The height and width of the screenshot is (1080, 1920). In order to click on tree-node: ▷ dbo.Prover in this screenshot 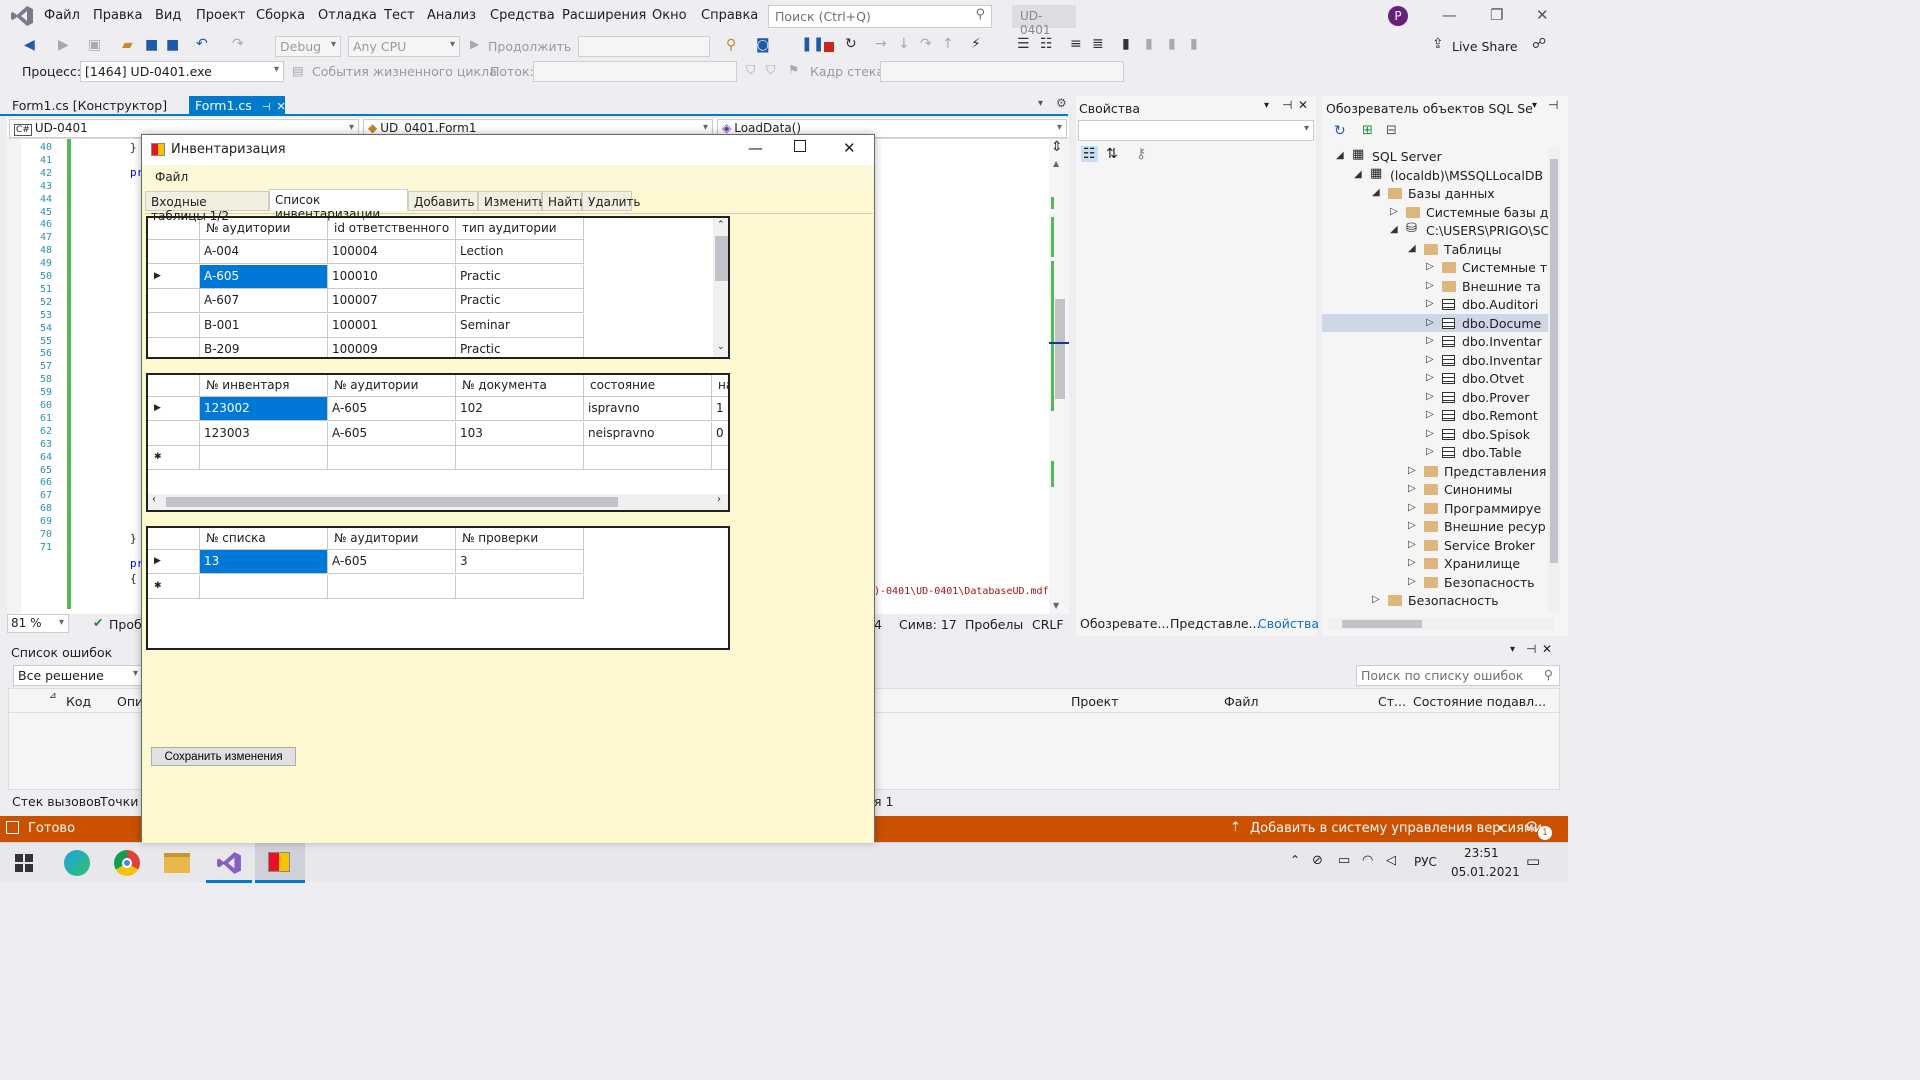, I will do `click(1435, 397)`.